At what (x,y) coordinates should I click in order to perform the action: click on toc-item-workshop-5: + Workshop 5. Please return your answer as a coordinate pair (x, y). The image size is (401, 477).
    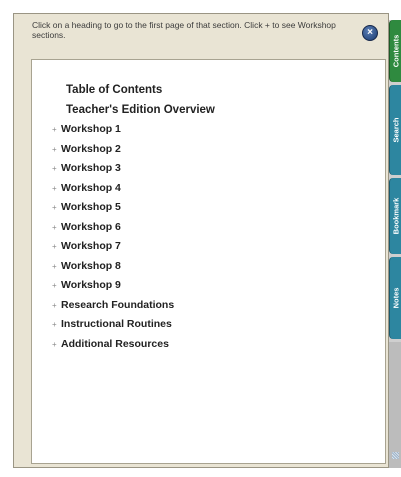
    Looking at the image, I should click on (133, 208).